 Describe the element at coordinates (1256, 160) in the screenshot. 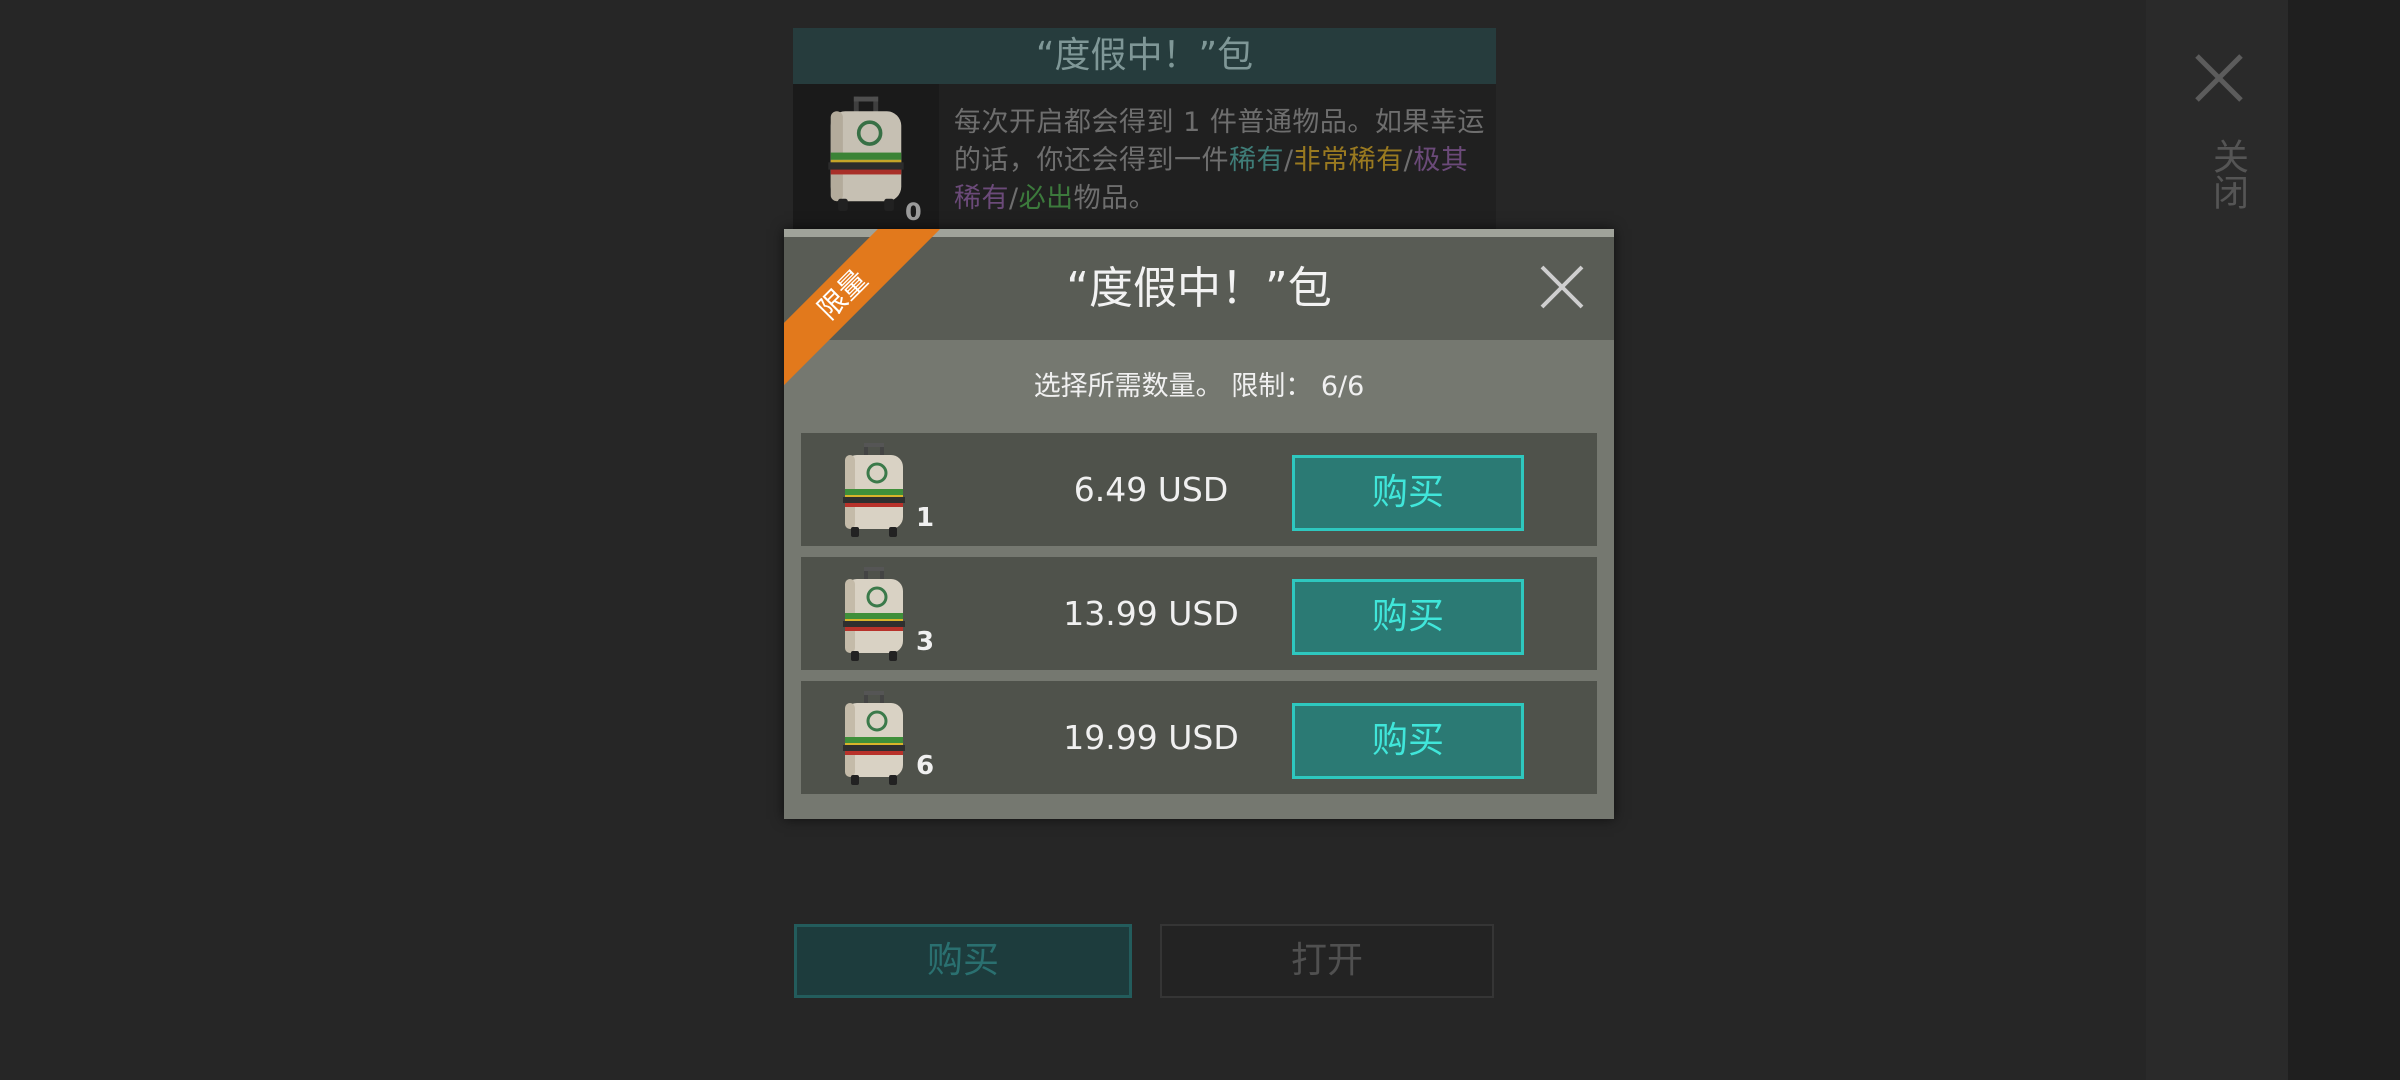

I see `rarity-rare: 稀有` at that location.